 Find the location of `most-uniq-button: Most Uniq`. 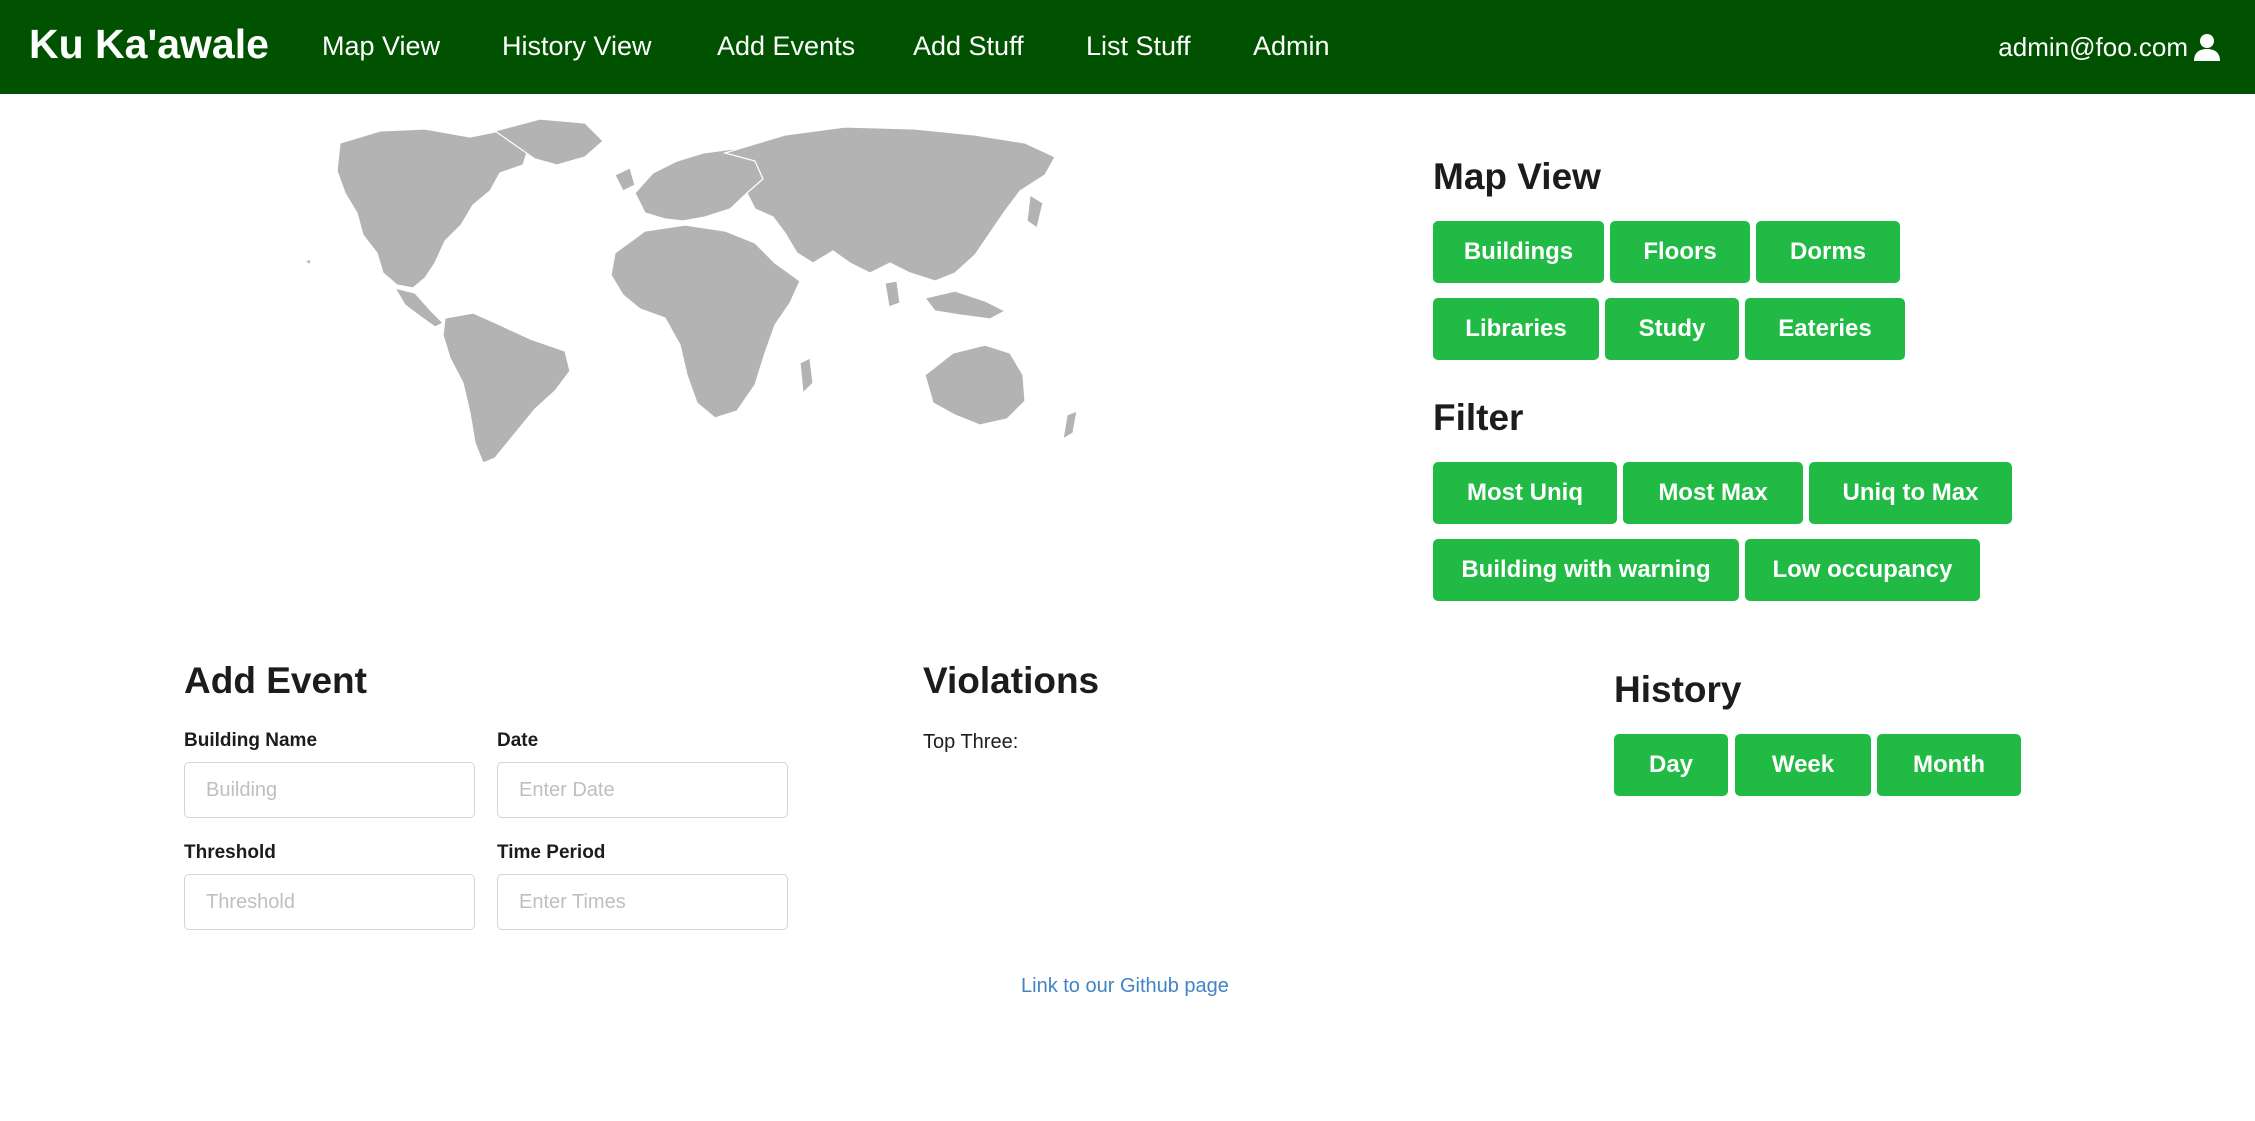

most-uniq-button: Most Uniq is located at coordinates (1525, 493).